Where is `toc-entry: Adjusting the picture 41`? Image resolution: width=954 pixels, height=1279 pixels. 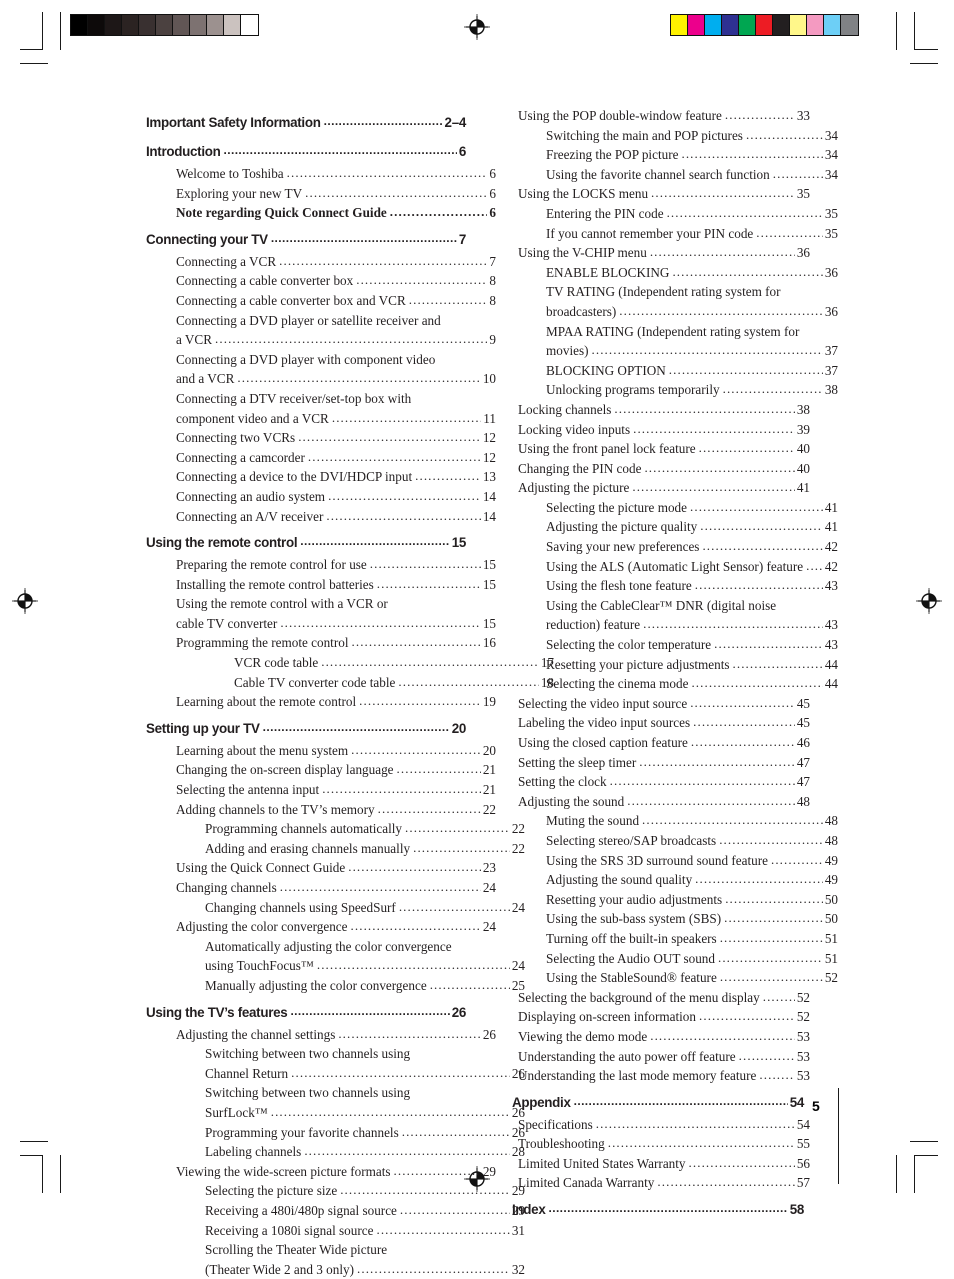
toc-entry: Adjusting the picture 41 is located at coordinates (661, 488).